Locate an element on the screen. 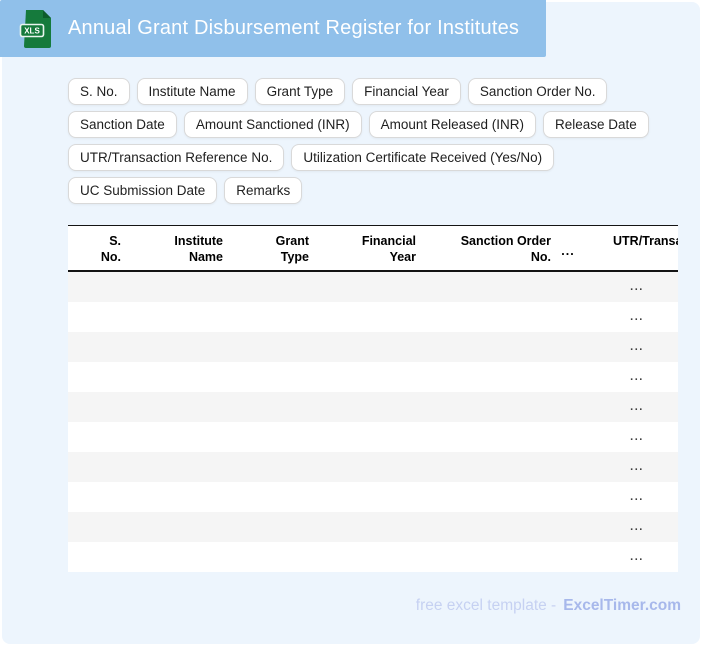 The image size is (702, 648). chip-utr-reference: UTR/Transaction Reference No. is located at coordinates (176, 157).